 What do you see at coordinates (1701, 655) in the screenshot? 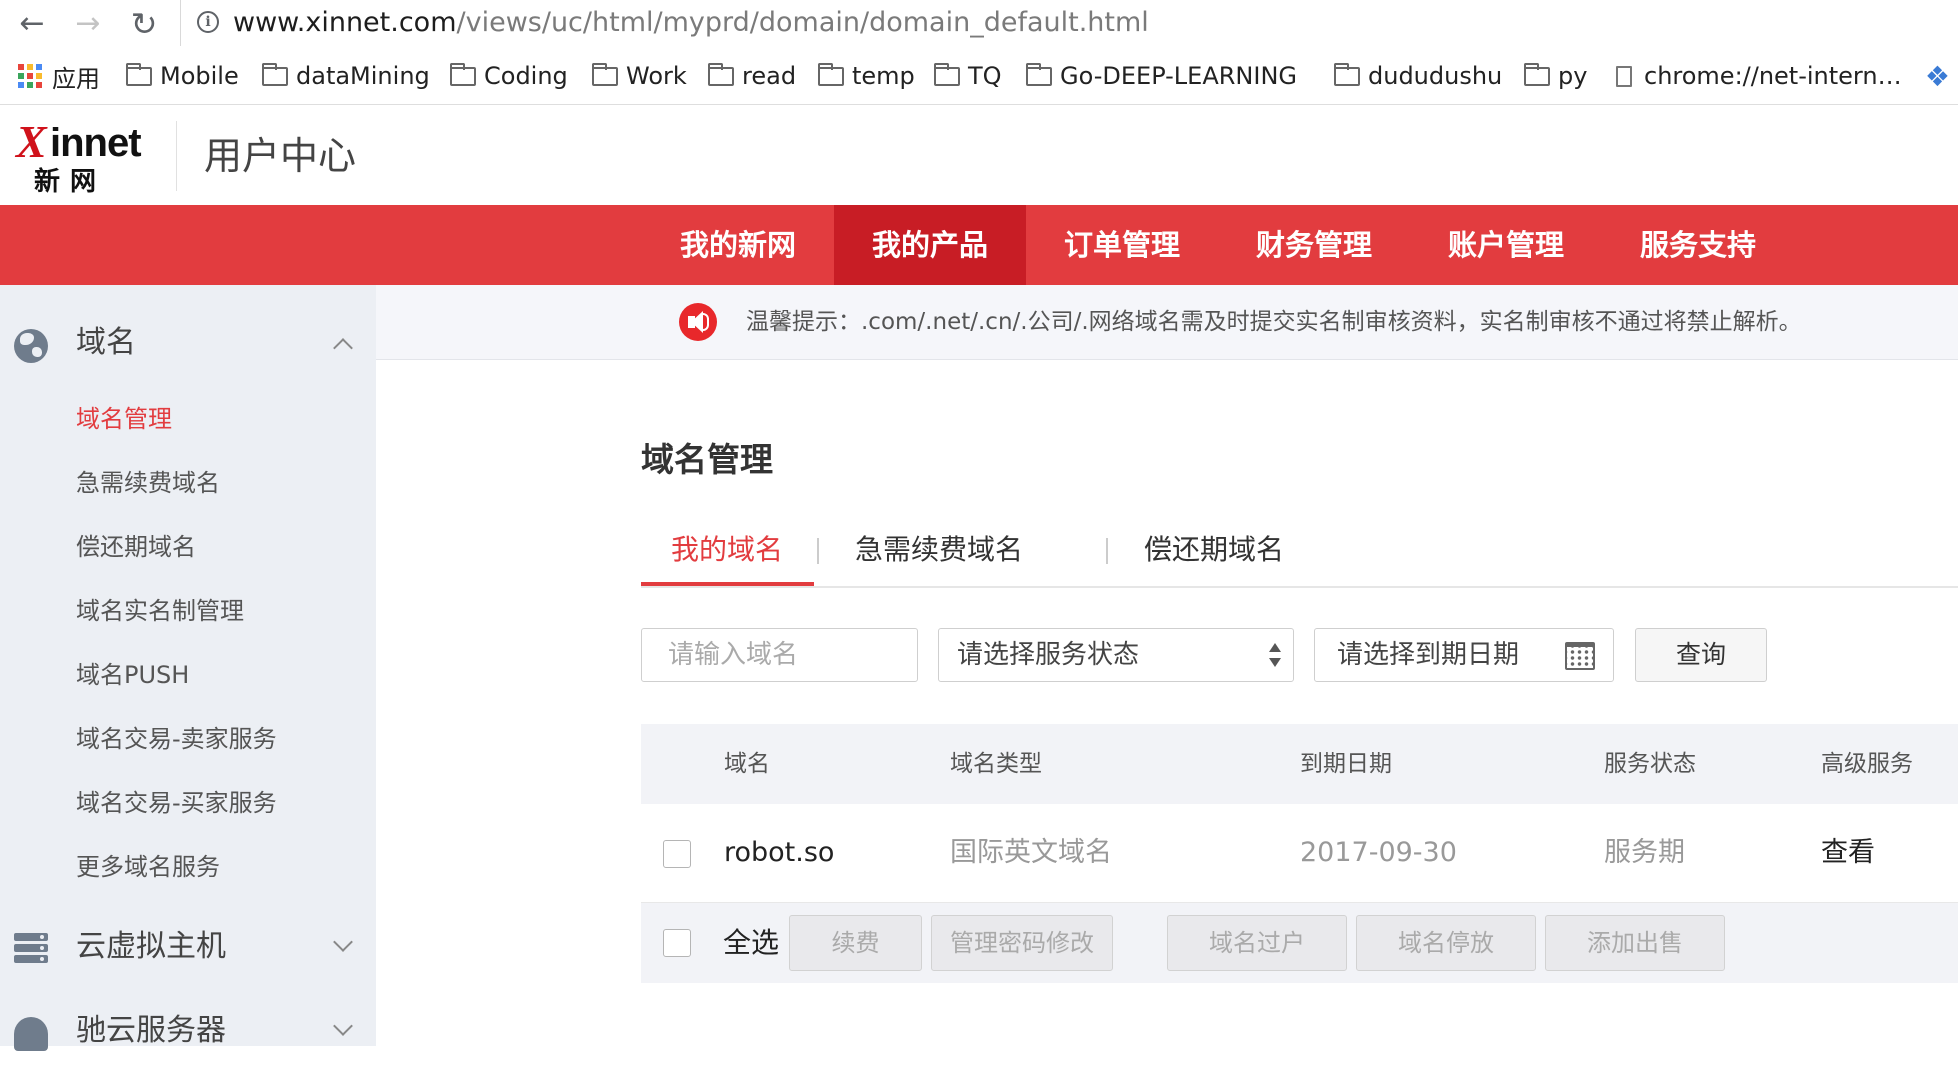
I see `query-button: 查询` at bounding box center [1701, 655].